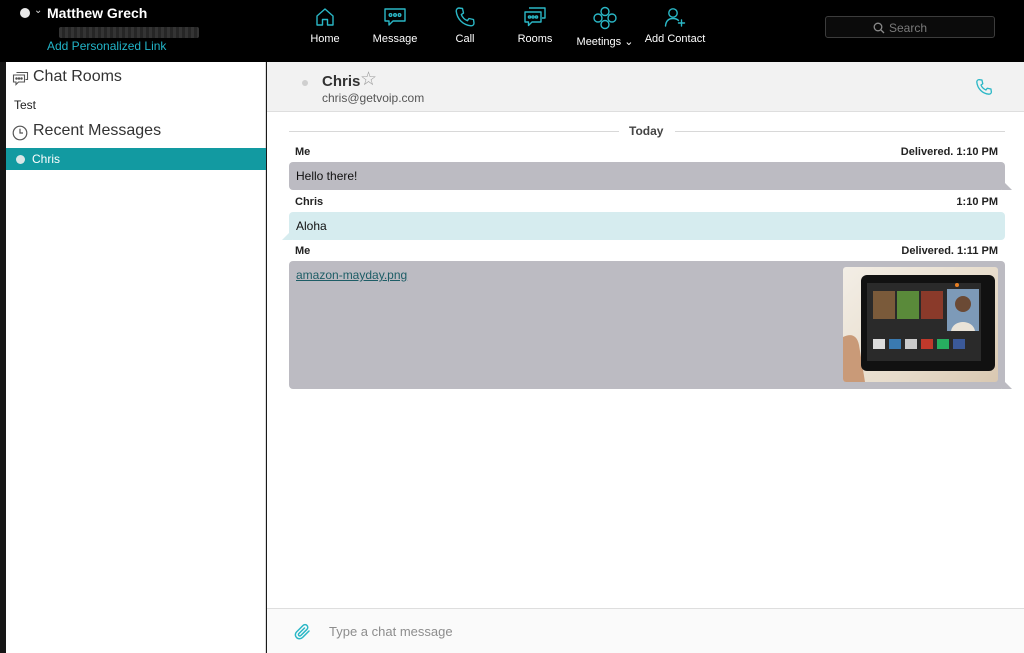 Image resolution: width=1024 pixels, height=653 pixels. What do you see at coordinates (325, 31) in the screenshot?
I see `nav-home: Home` at bounding box center [325, 31].